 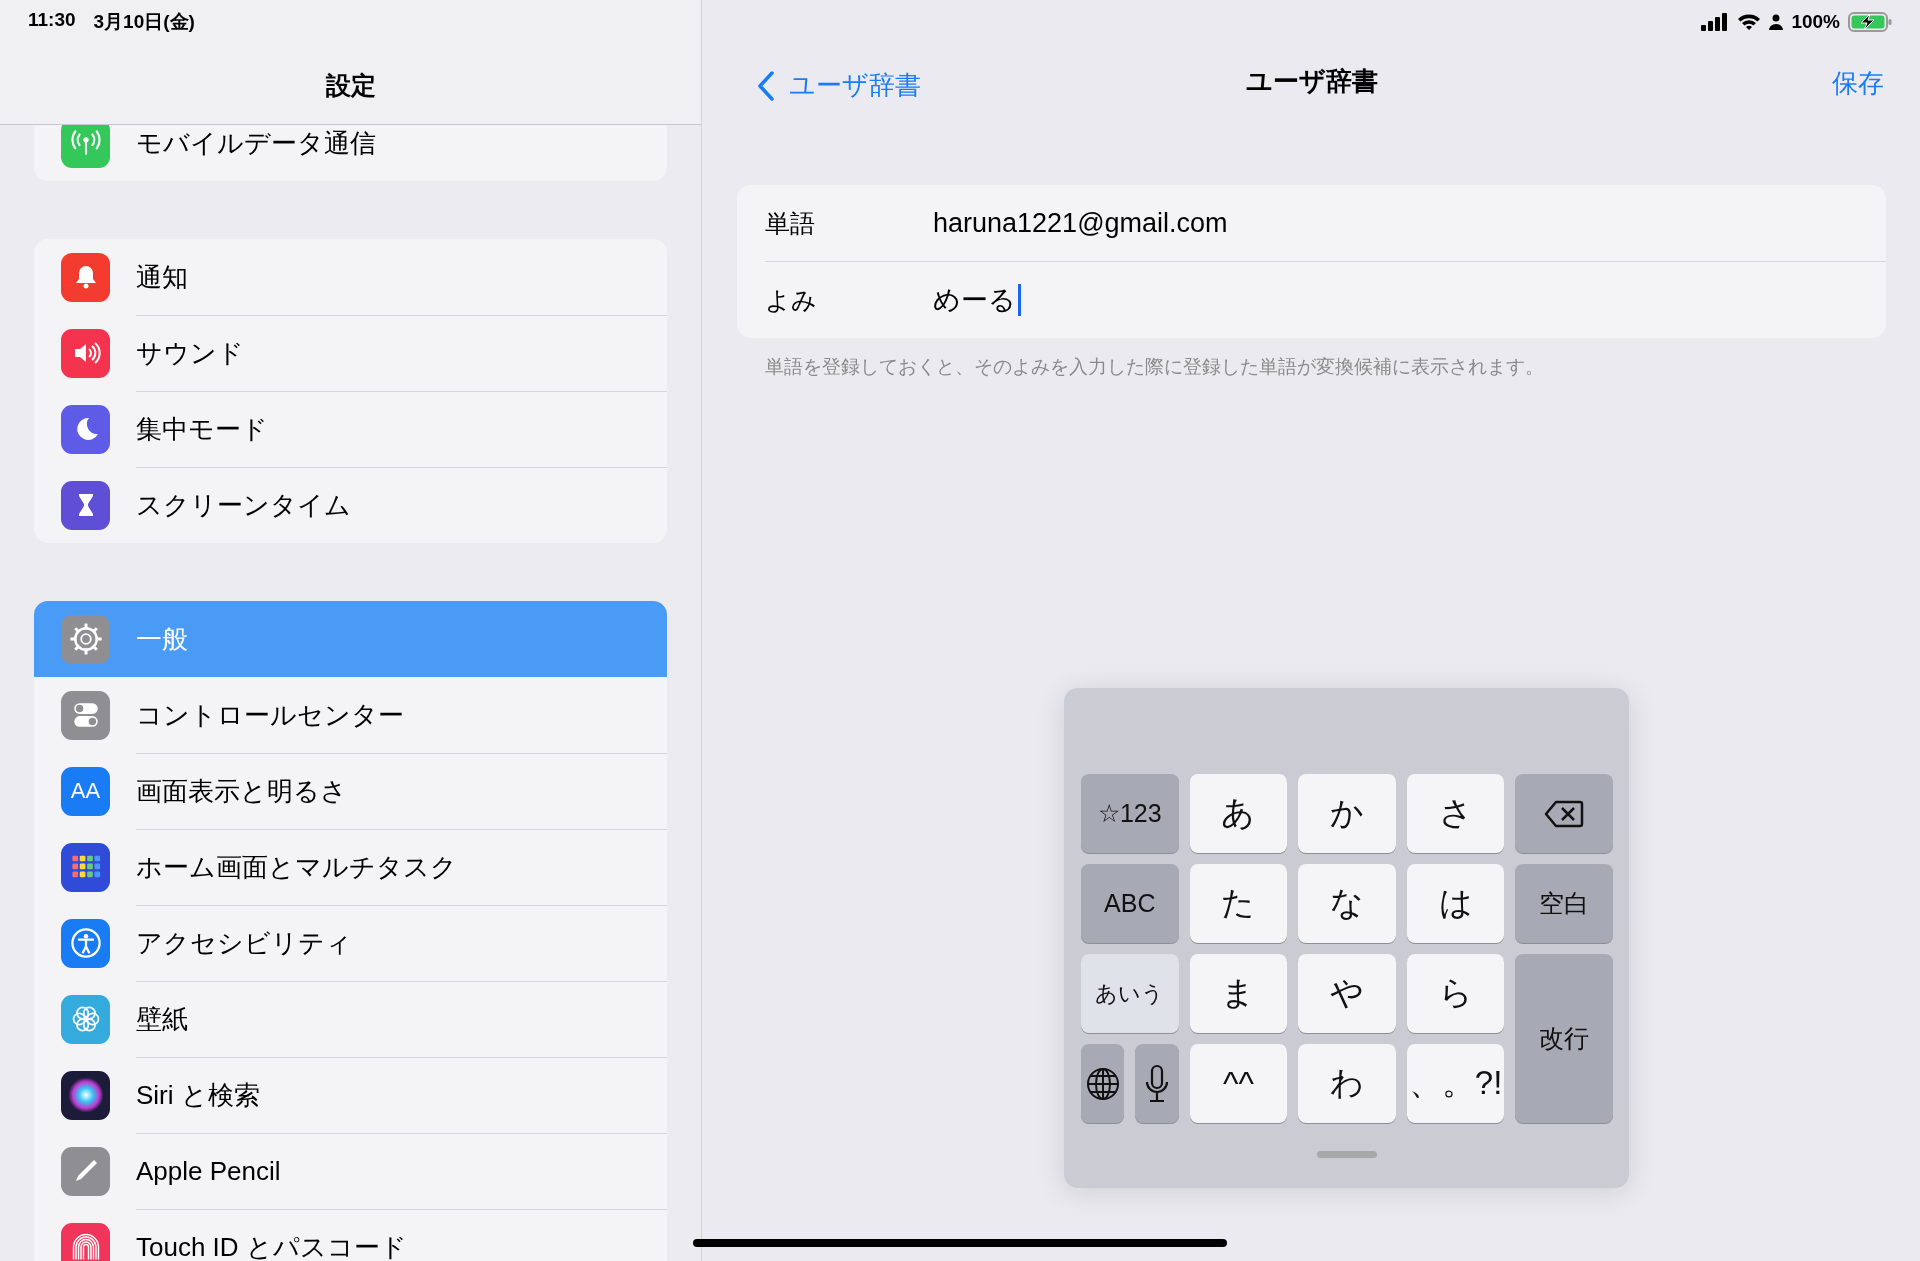 I want to click on settings-row: アクセシビリティ, so click(x=350, y=943).